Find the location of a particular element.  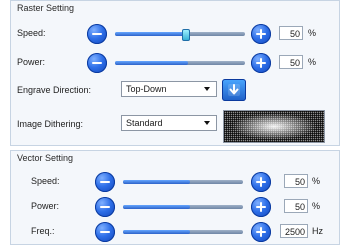

raster-power-plus-button is located at coordinates (261, 63).